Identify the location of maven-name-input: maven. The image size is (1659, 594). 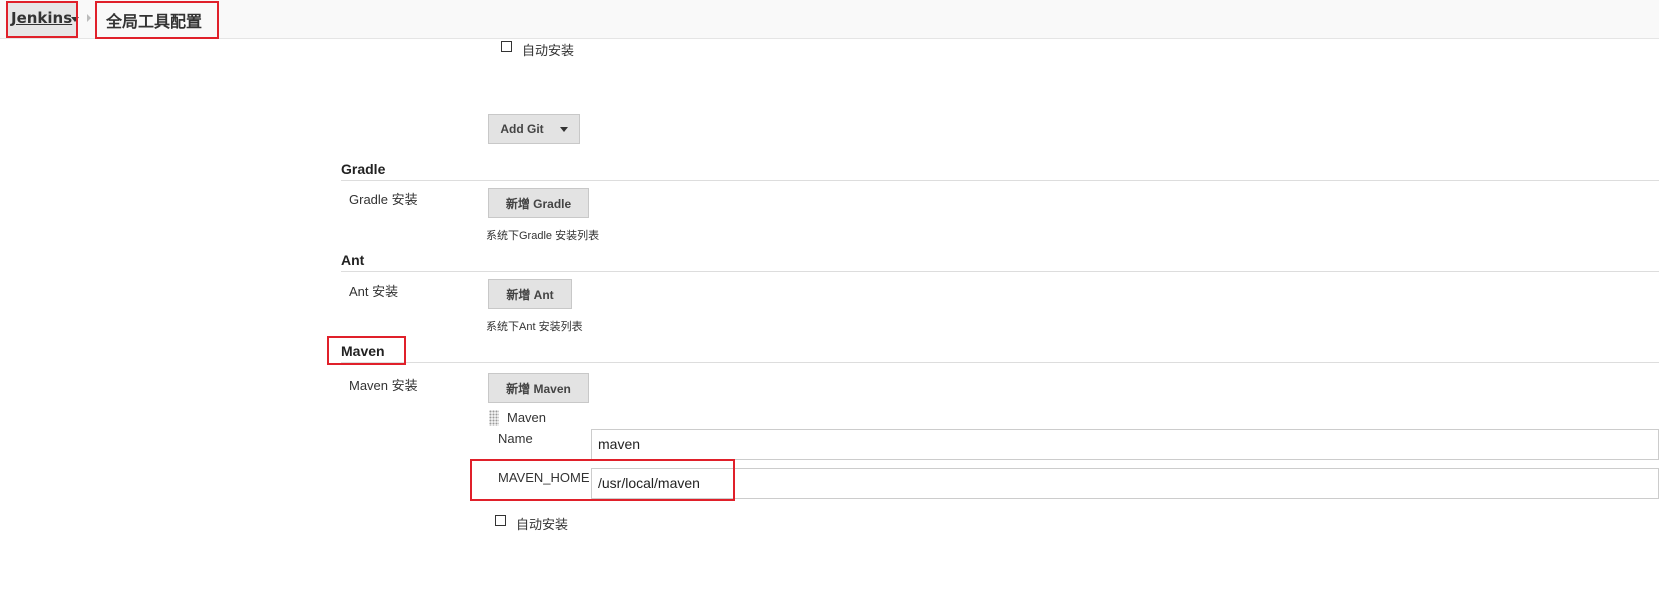
(1125, 444).